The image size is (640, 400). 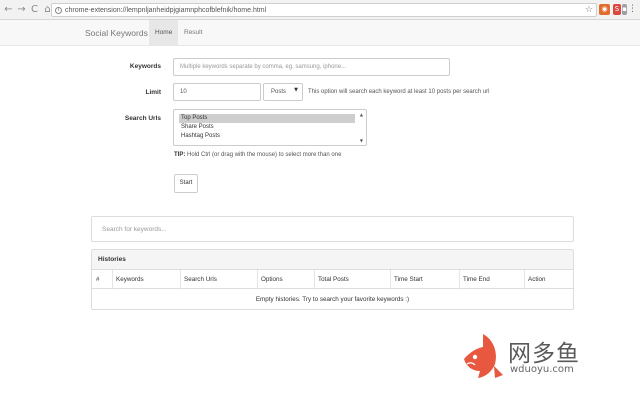 What do you see at coordinates (361, 140) in the screenshot?
I see `scroll-down-icon: ▼` at bounding box center [361, 140].